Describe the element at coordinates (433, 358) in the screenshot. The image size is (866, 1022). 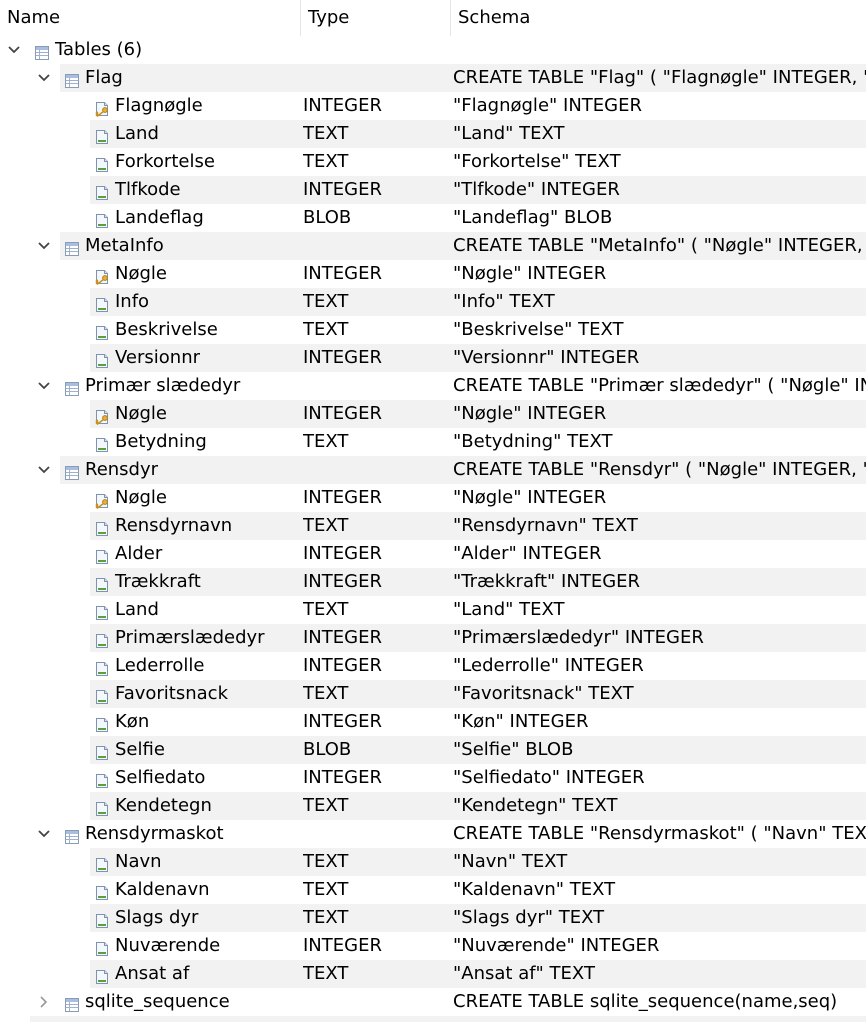
I see `tree-node-field: Versionnr INTEGER "Versionnr" INTEGER` at that location.